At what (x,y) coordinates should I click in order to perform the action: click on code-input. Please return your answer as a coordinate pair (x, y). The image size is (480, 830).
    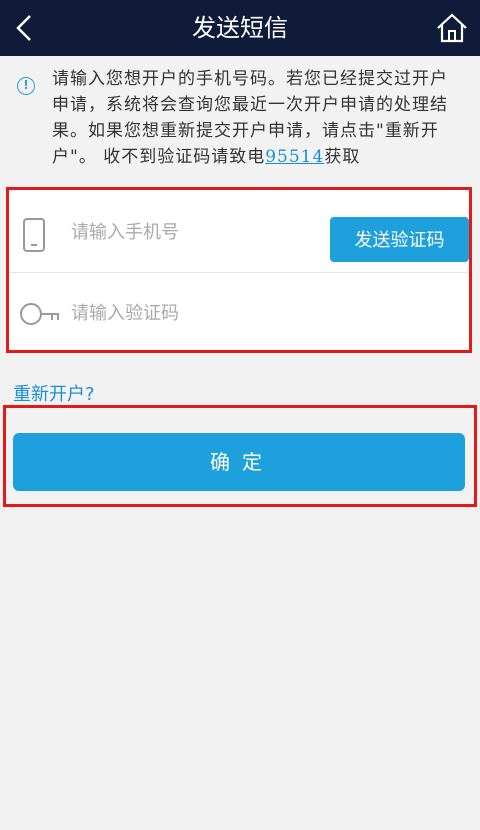
    Looking at the image, I should click on (191, 313).